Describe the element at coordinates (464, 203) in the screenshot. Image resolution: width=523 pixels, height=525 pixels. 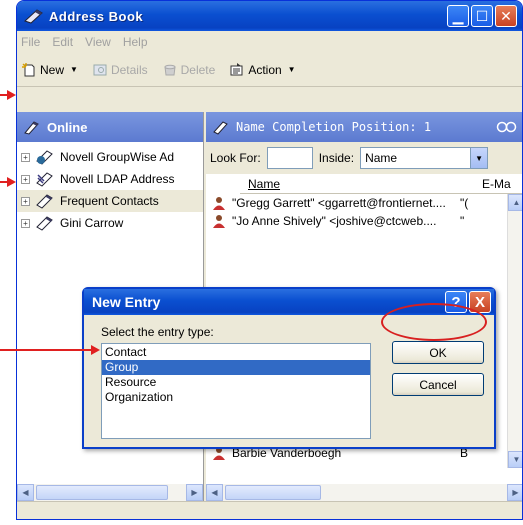
I see `contact-email: "(` at that location.